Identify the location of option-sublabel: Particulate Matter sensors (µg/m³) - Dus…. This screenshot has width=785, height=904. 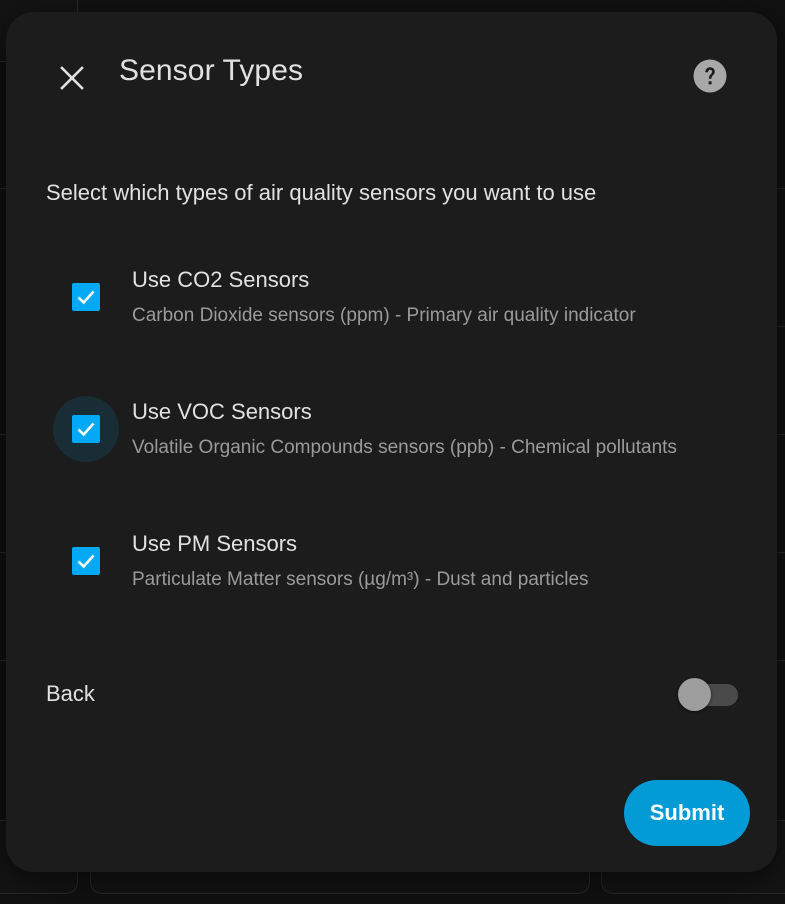
(360, 579).